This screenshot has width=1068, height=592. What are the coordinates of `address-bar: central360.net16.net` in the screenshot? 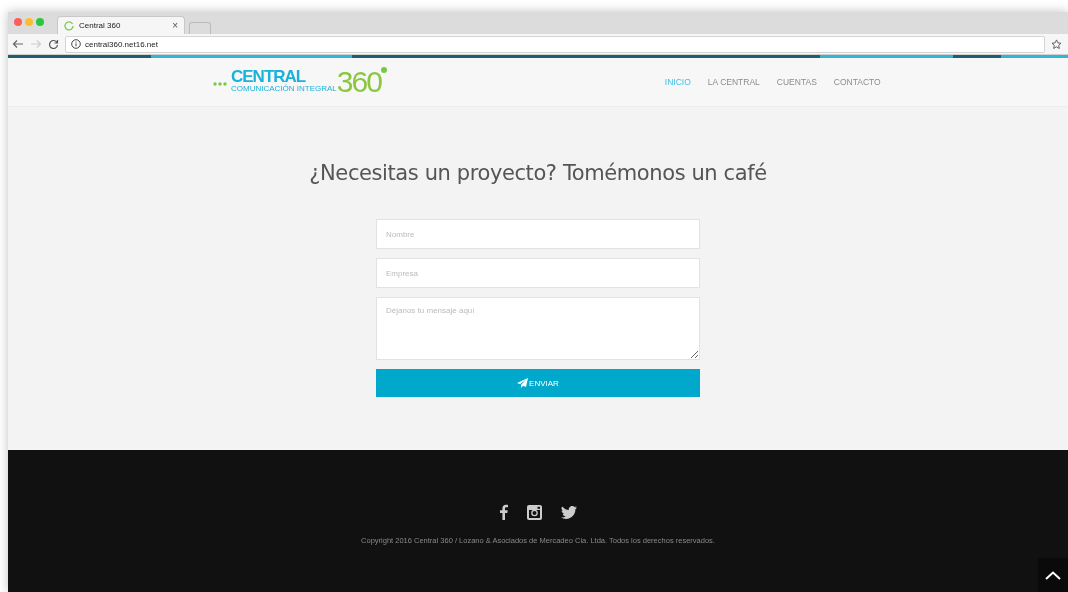 It's located at (555, 44).